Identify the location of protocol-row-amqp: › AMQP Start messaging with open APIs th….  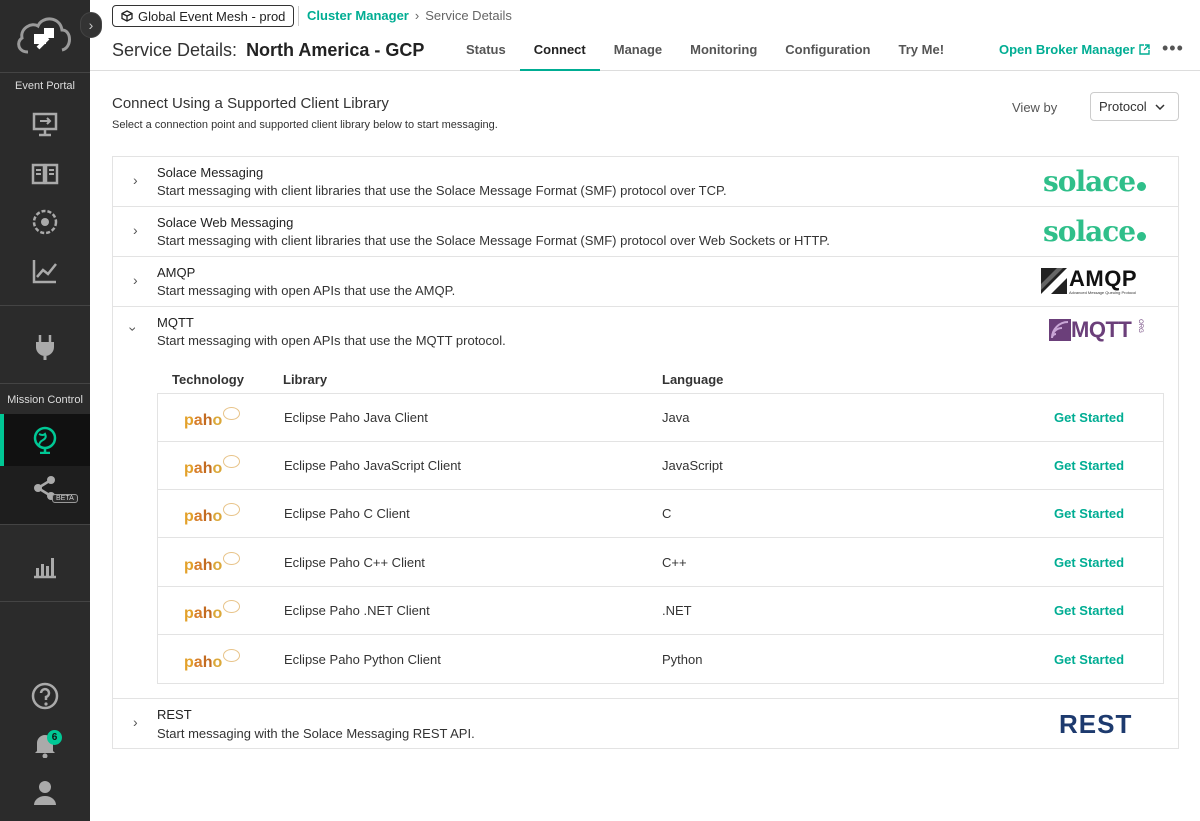
(645, 282).